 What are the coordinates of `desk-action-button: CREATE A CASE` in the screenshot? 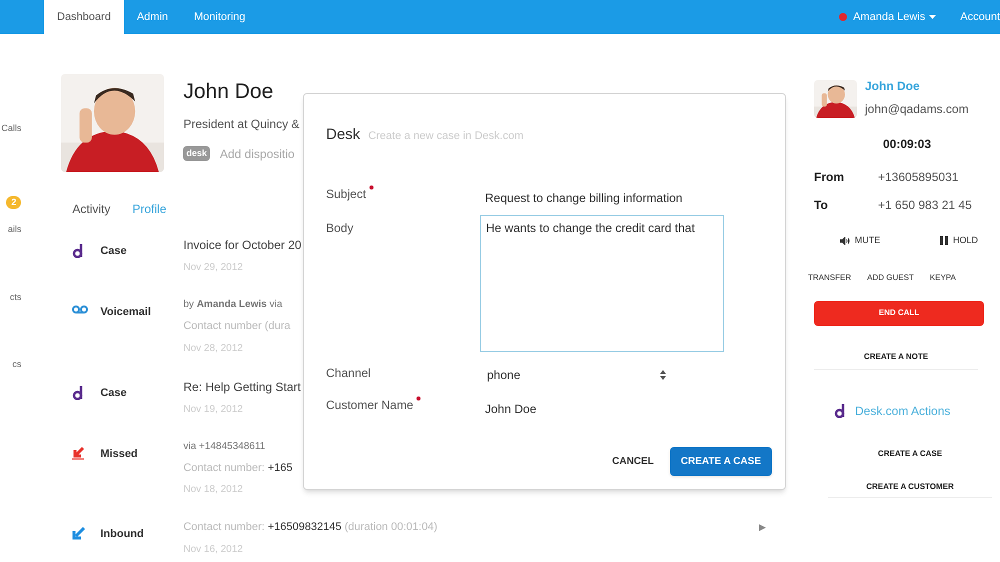 It's located at (910, 454).